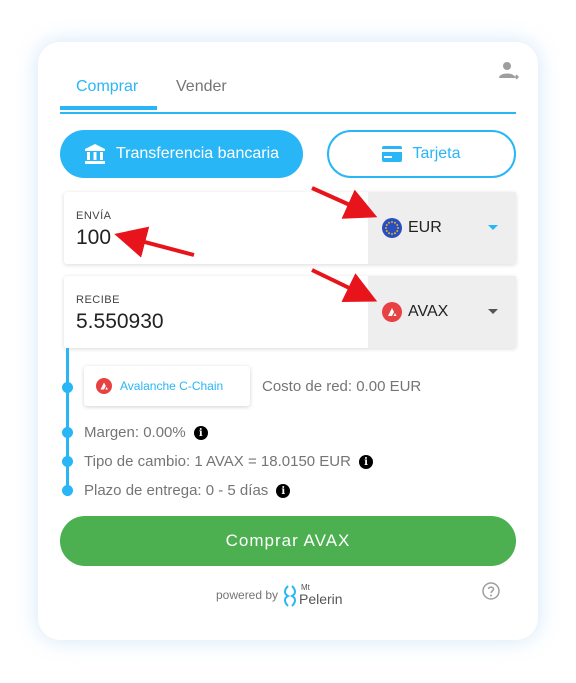 This screenshot has height=683, width=576. Describe the element at coordinates (428, 311) in the screenshot. I see `receive-currency-code: AVAX` at that location.